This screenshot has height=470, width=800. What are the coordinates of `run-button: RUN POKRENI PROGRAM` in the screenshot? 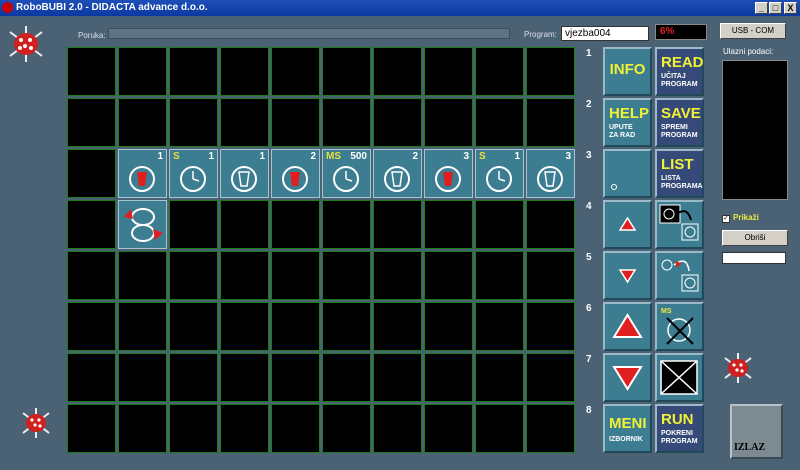 It's located at (679, 428).